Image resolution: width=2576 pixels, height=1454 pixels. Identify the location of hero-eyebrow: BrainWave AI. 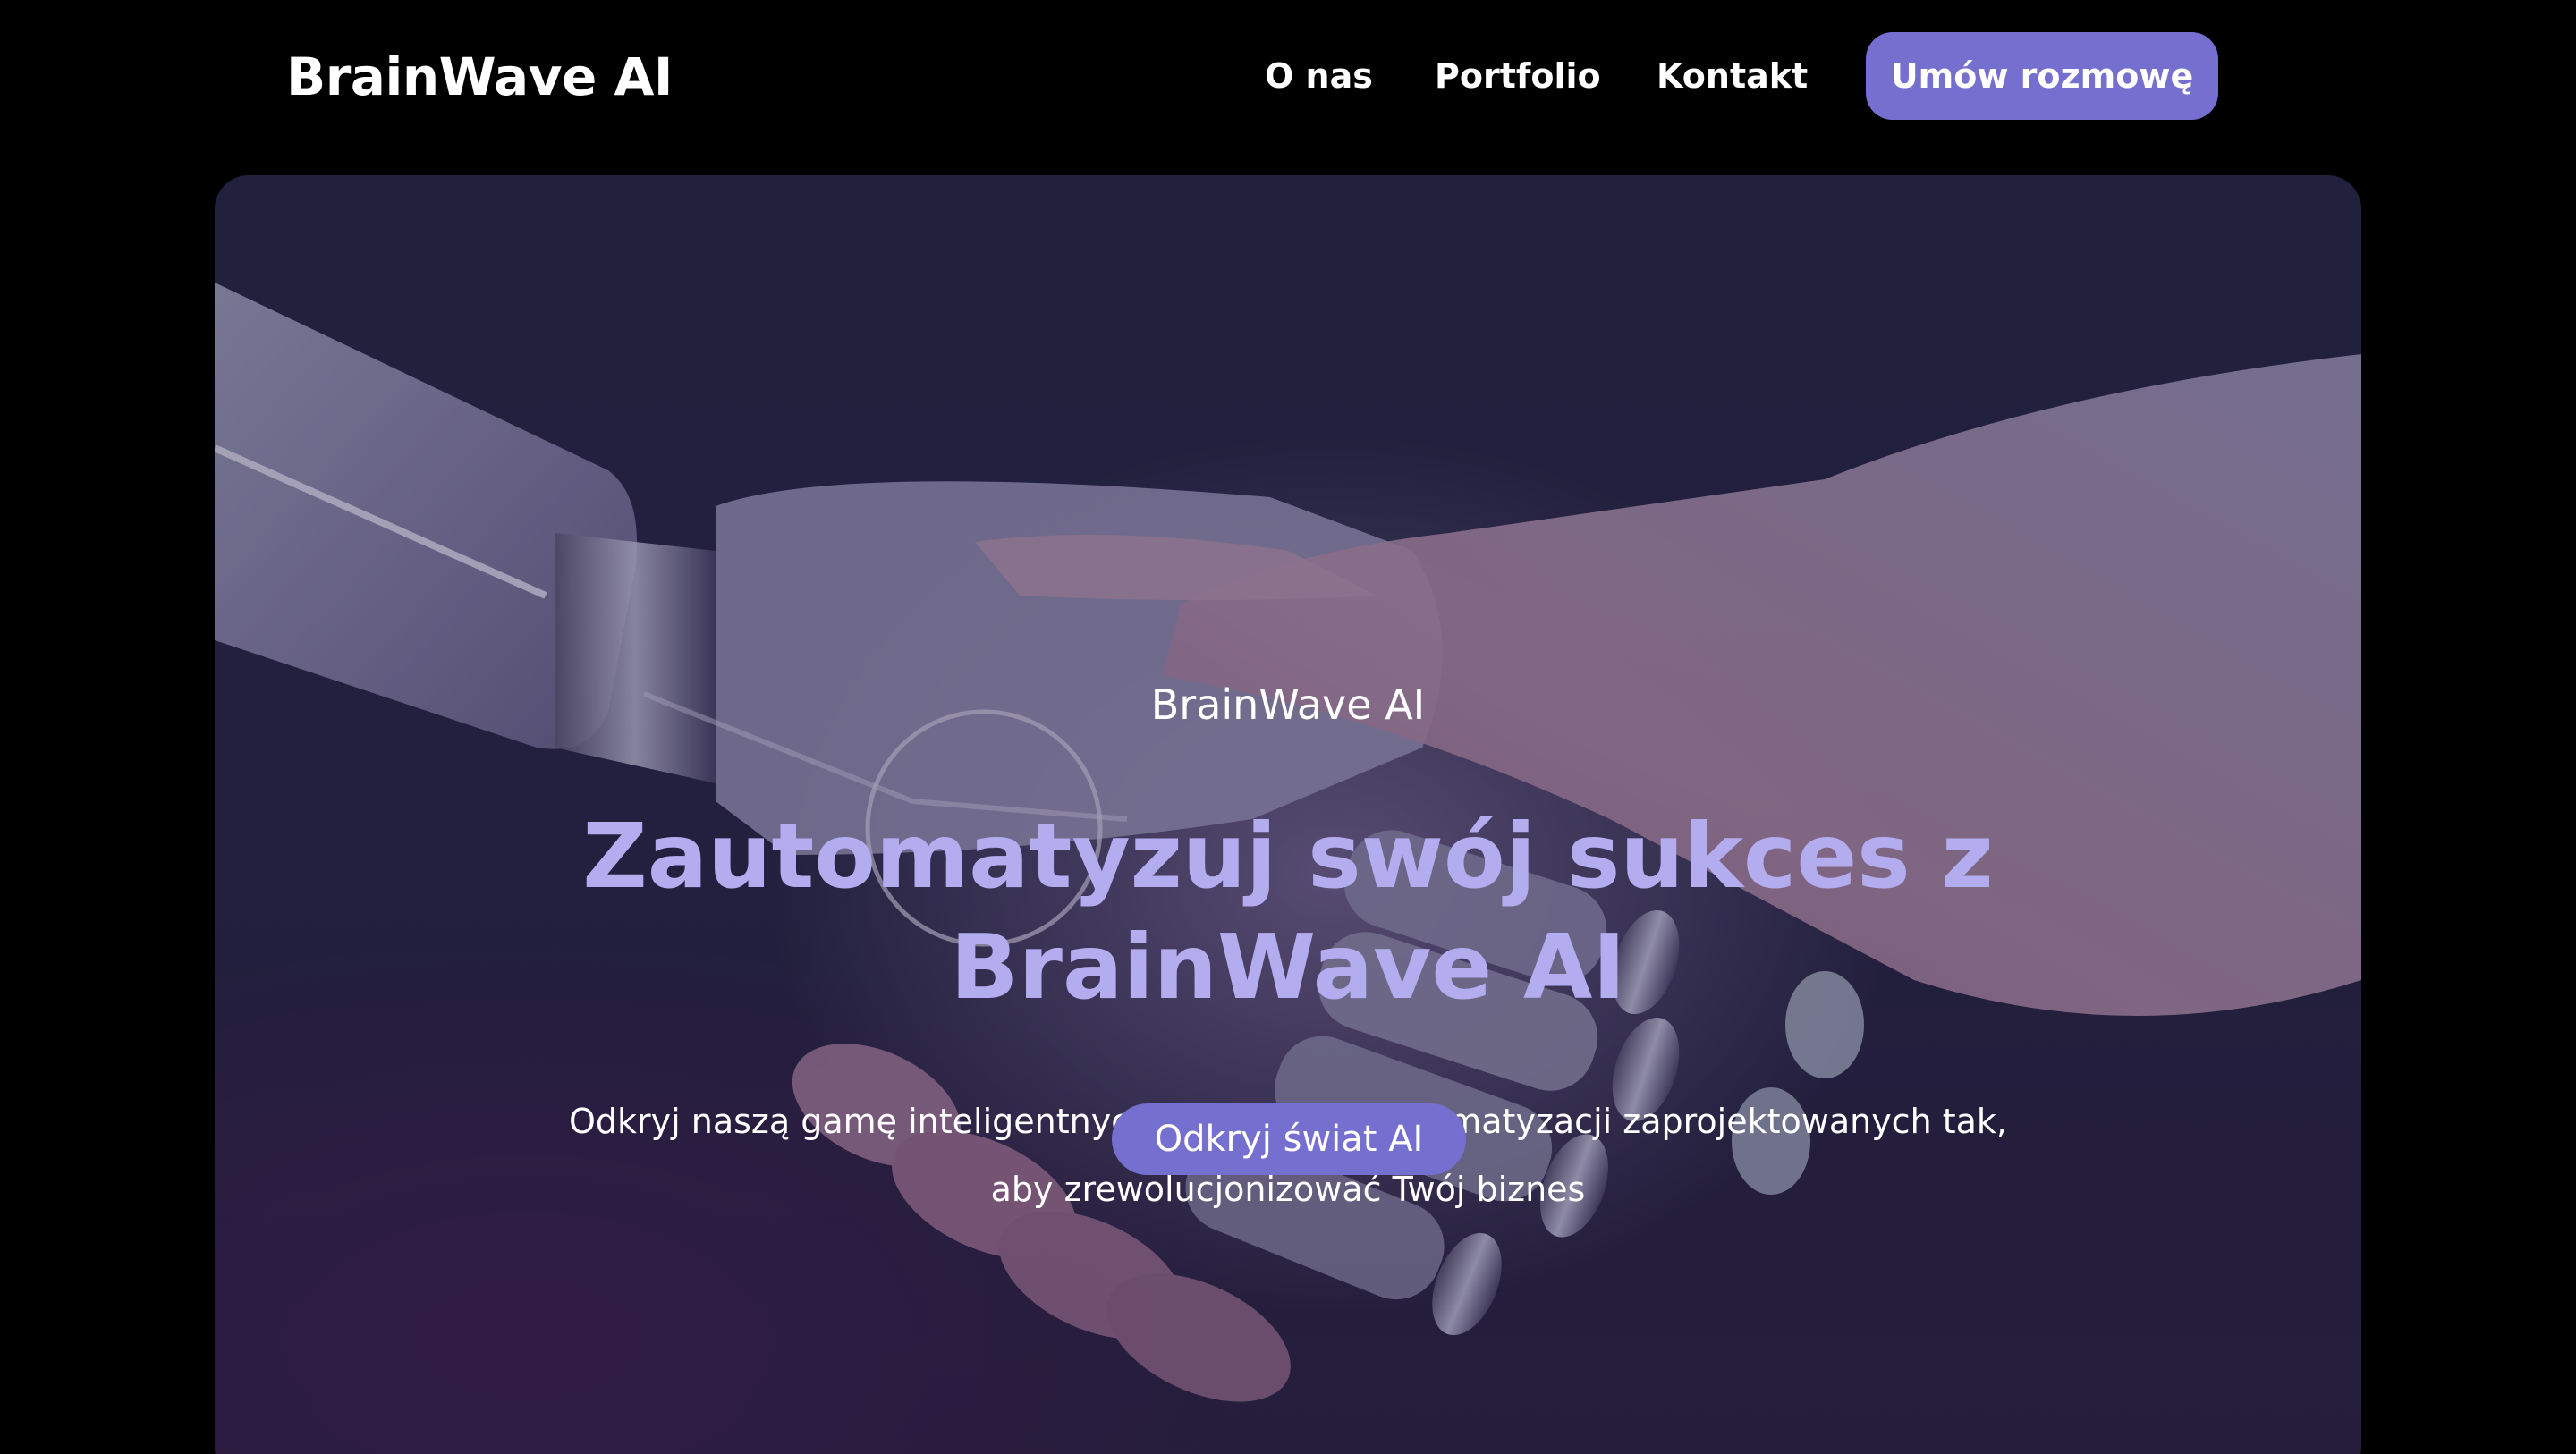
(1288, 705).